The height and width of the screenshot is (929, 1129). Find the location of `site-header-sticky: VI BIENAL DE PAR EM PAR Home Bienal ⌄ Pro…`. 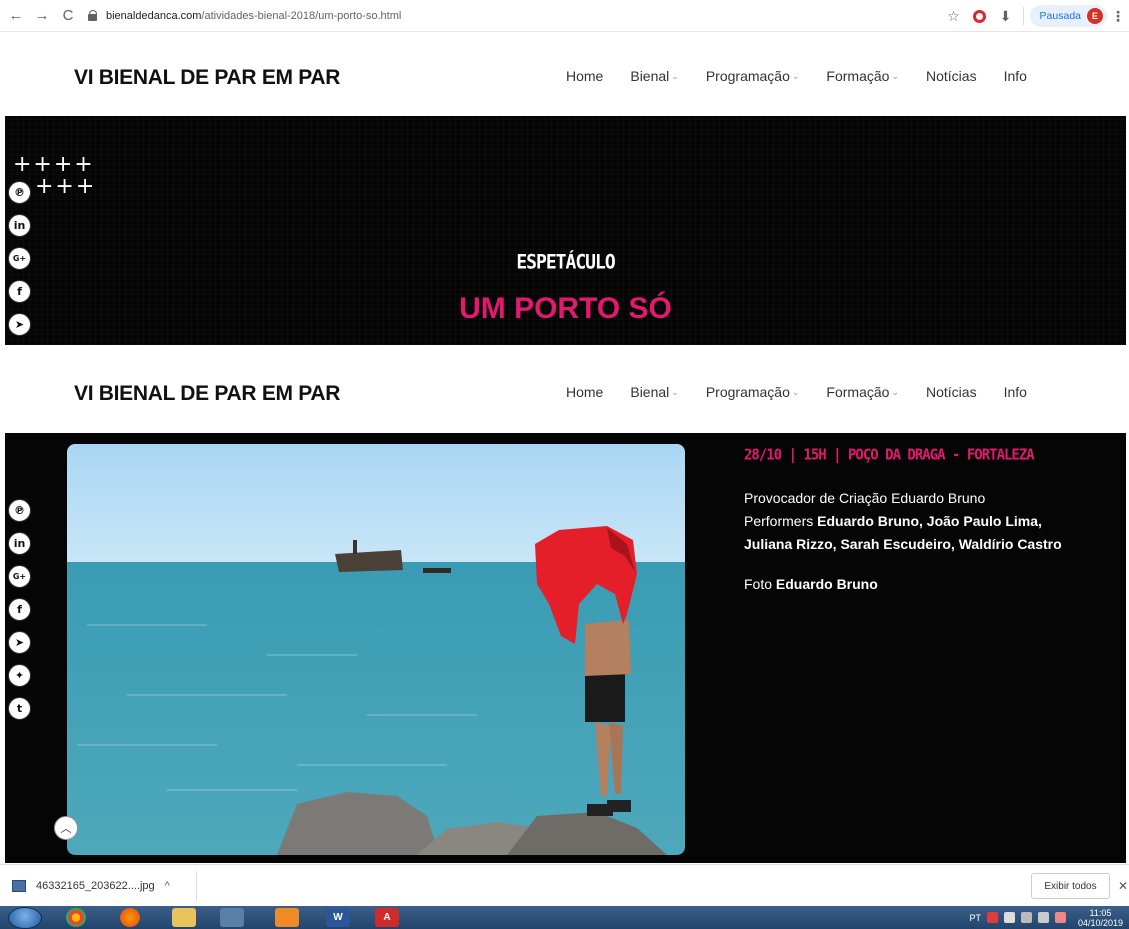

site-header-sticky: VI BIENAL DE PAR EM PAR Home Bienal ⌄ Pro… is located at coordinates (564, 392).